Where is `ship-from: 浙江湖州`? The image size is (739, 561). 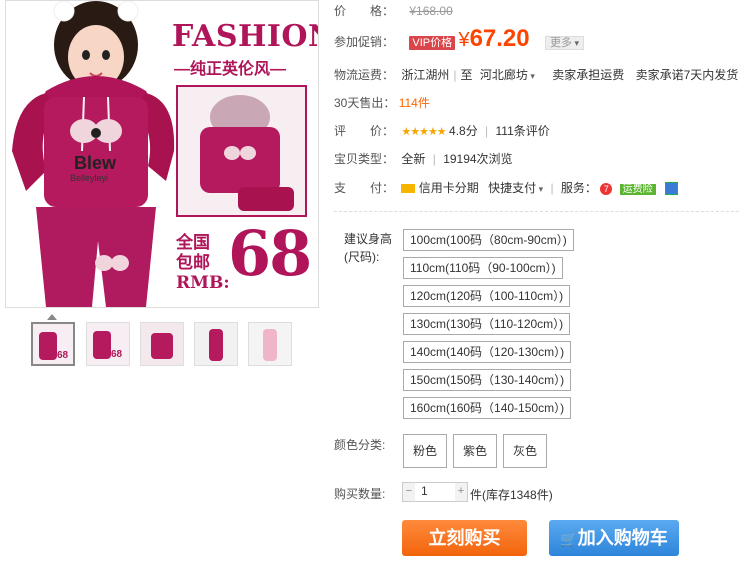
ship-from: 浙江湖州 is located at coordinates (425, 75).